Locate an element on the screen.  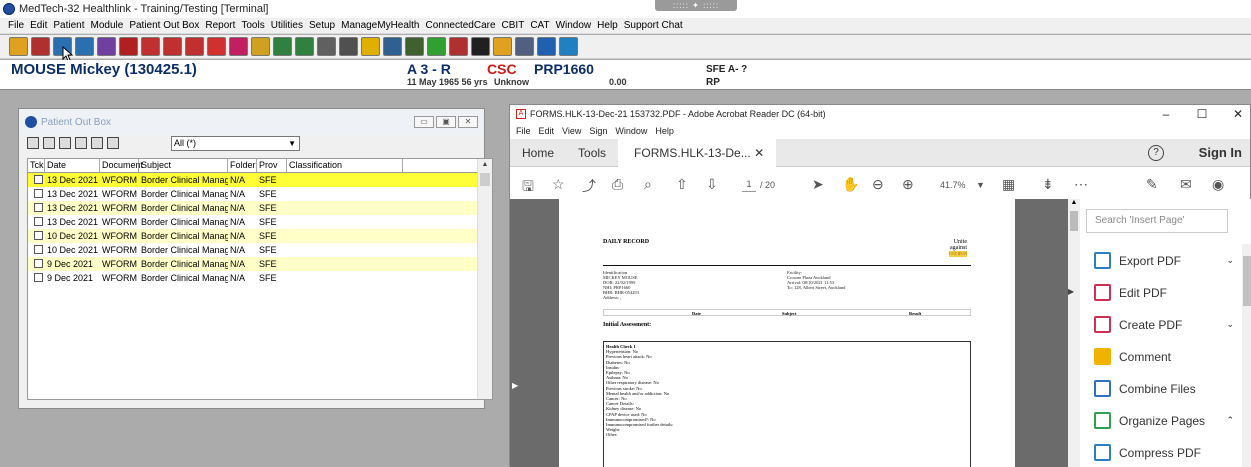
view-doc-icon is located at coordinates (97, 143).